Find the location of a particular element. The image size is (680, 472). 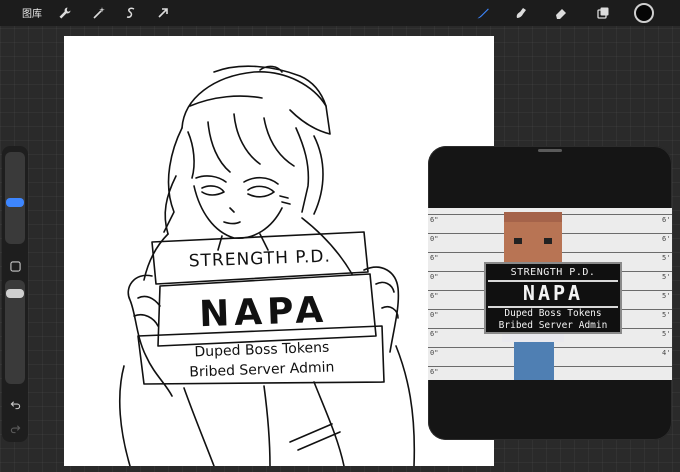

character-head is located at coordinates (533, 240).